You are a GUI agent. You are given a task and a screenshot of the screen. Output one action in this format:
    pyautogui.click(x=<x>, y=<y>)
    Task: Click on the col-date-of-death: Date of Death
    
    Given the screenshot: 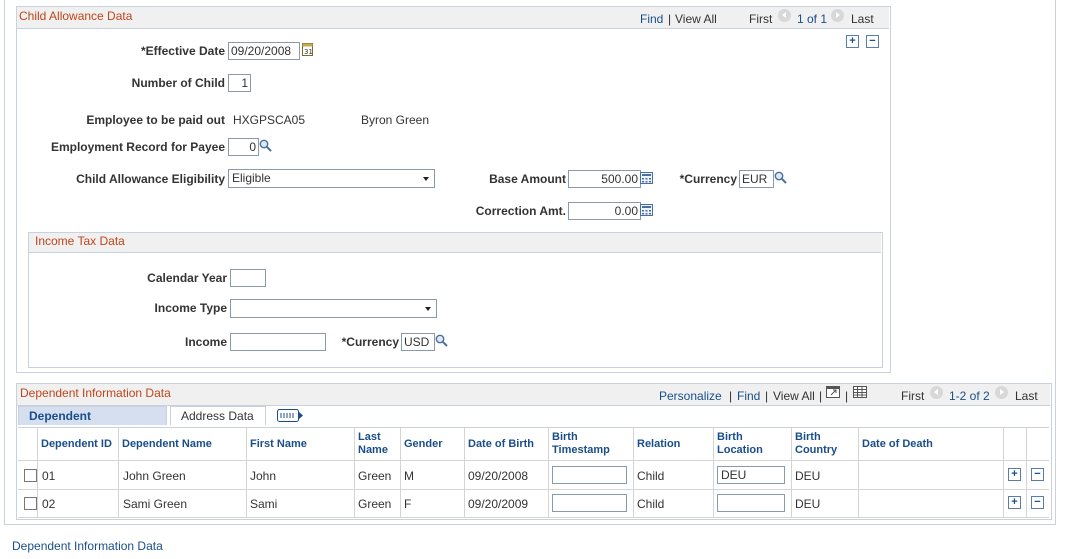 What is the action you would take?
    pyautogui.click(x=897, y=444)
    